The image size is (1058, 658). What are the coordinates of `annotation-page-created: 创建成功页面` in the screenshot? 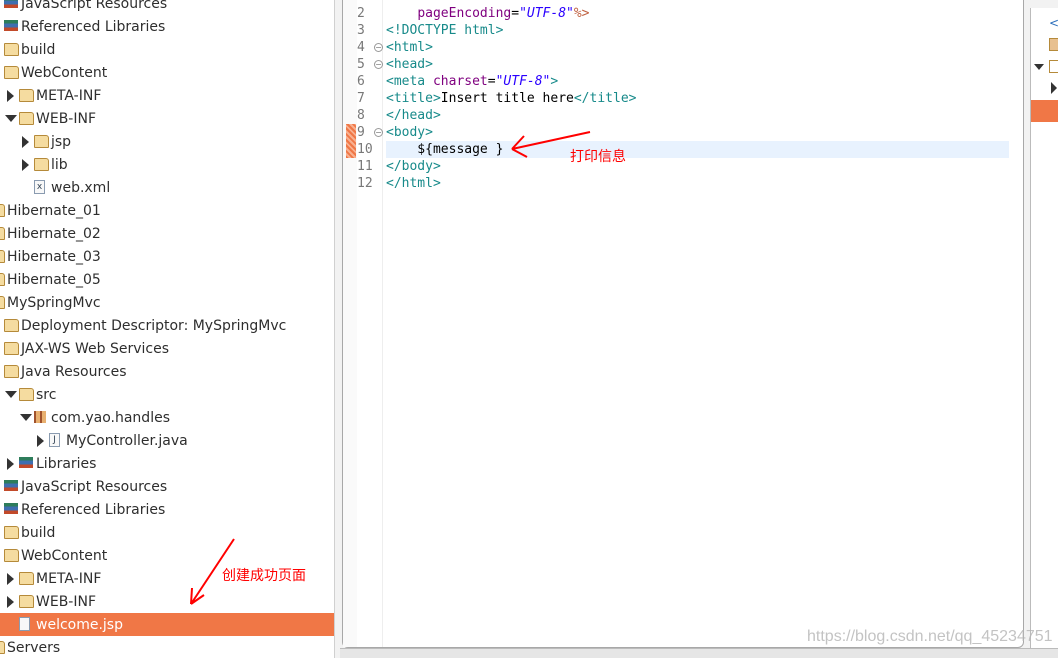 It's located at (264, 576).